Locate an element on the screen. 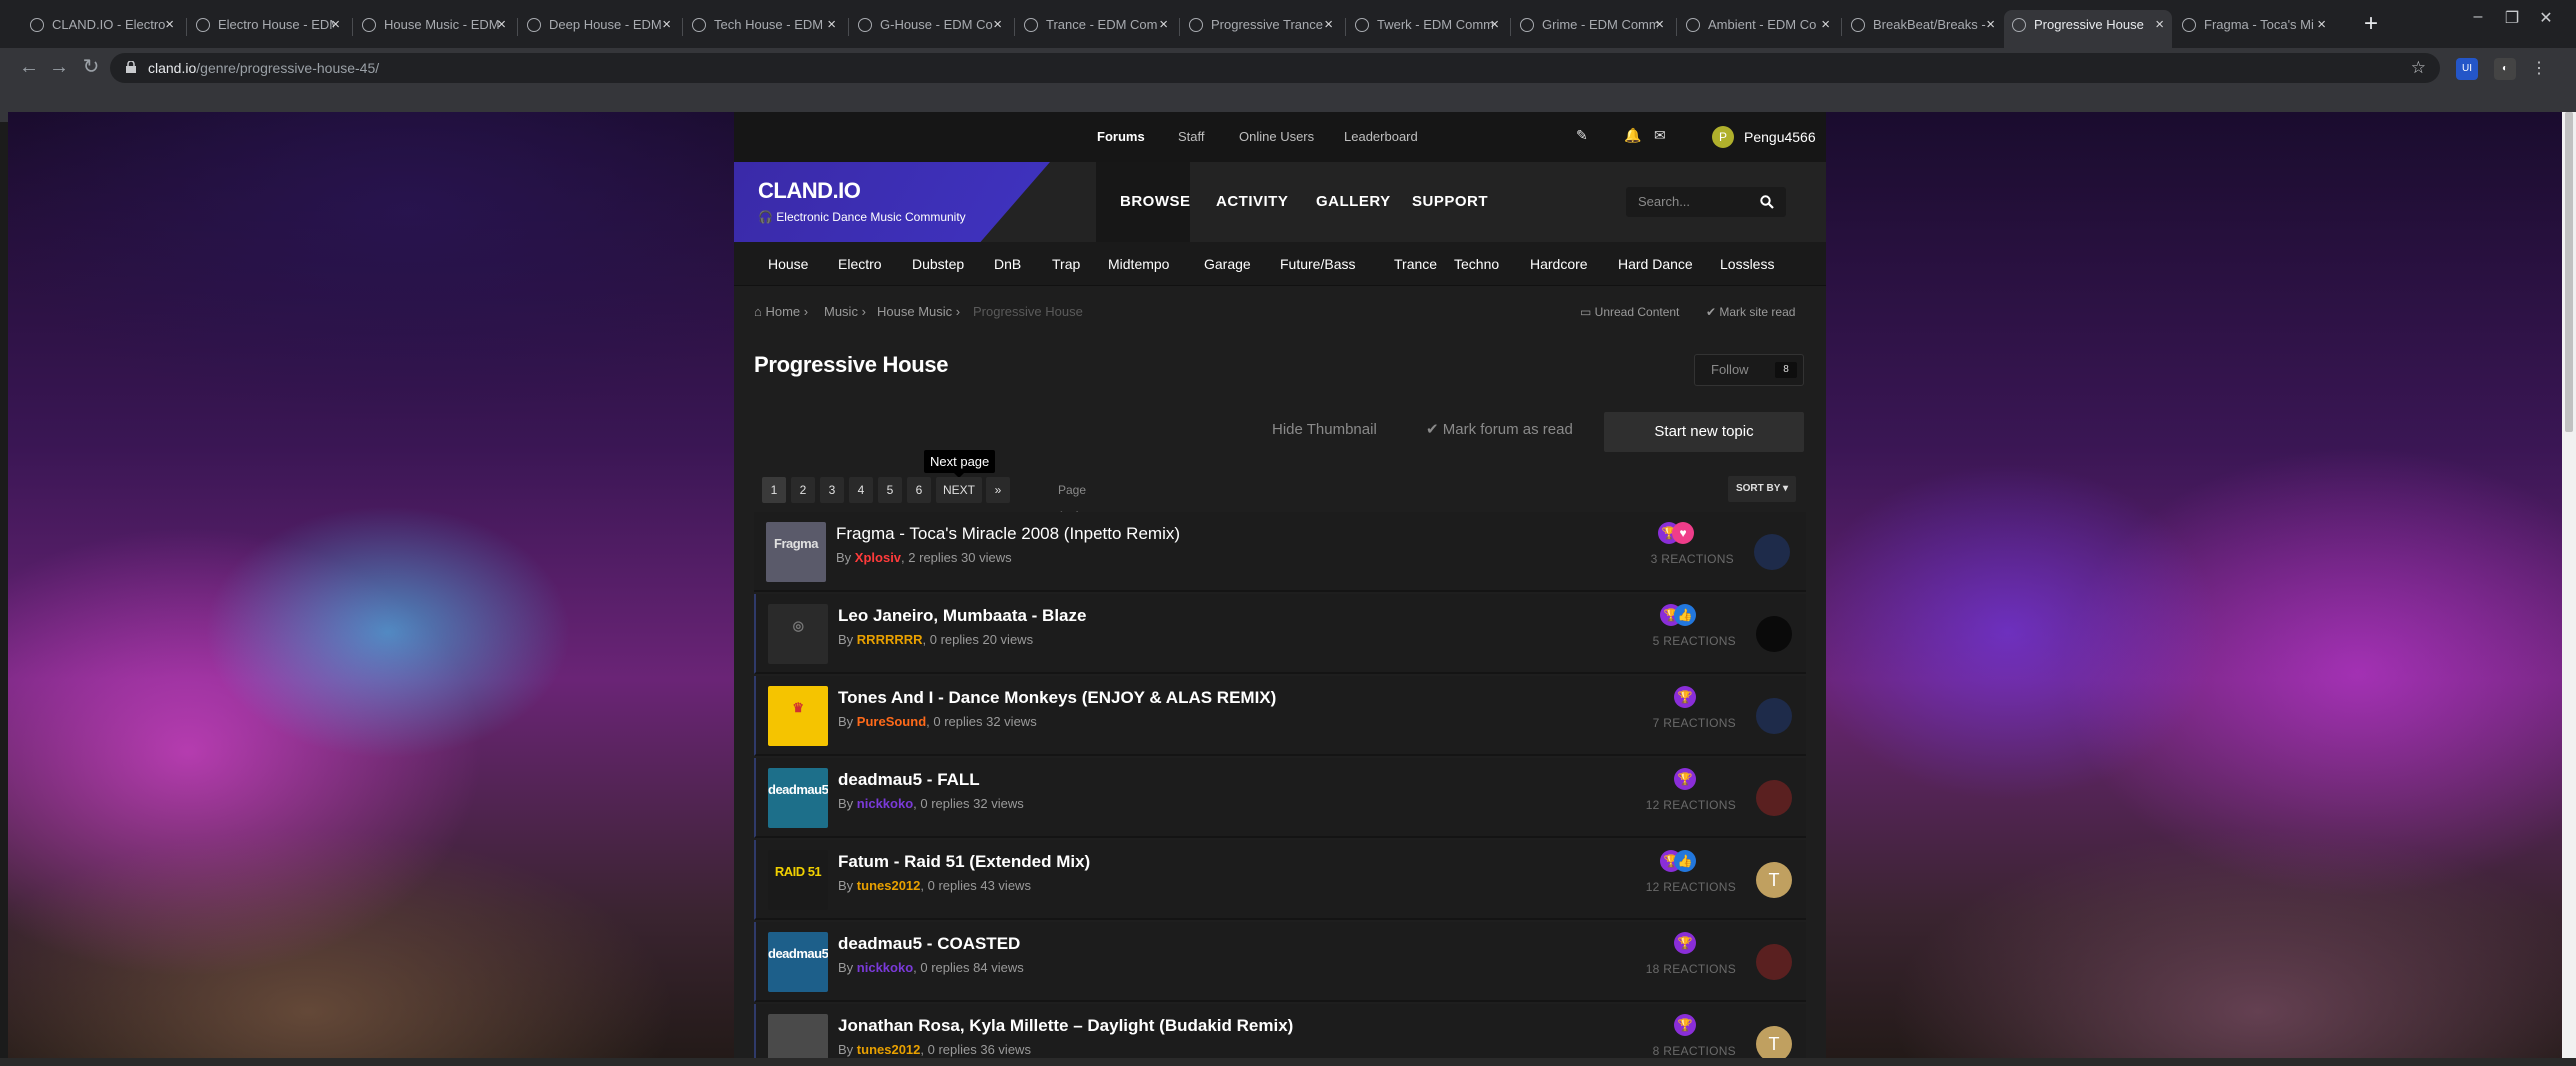 This screenshot has height=1066, width=2576. userbar-link-leaderboard: Leaderboard is located at coordinates (1381, 137).